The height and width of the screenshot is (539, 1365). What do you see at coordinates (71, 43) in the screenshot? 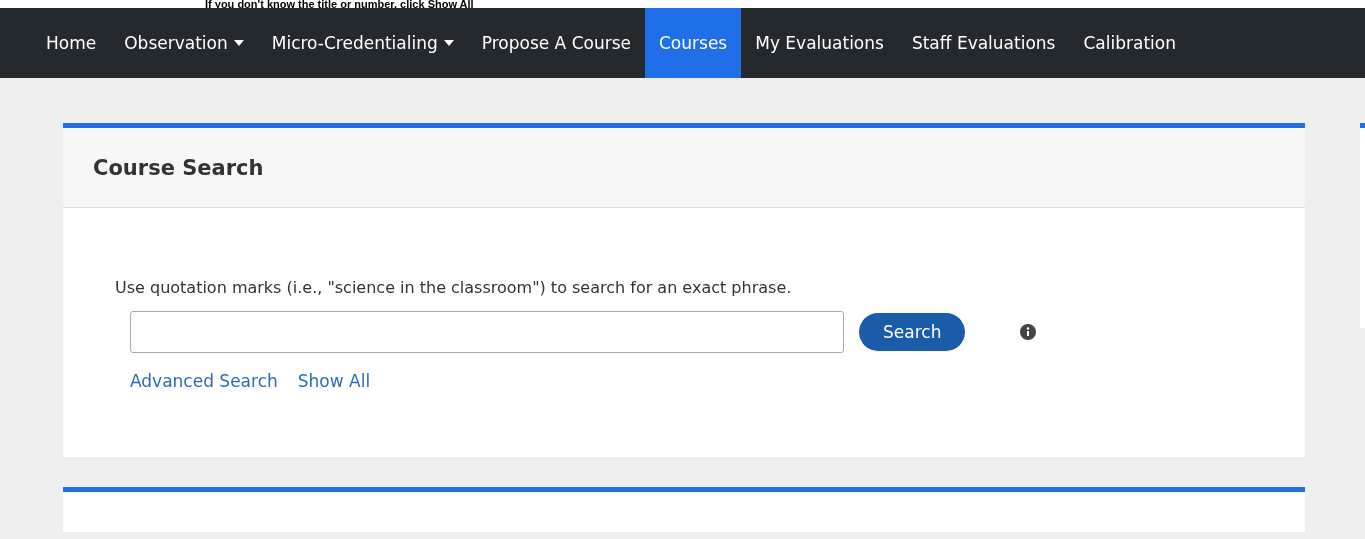
I see `nav-tab: Home` at bounding box center [71, 43].